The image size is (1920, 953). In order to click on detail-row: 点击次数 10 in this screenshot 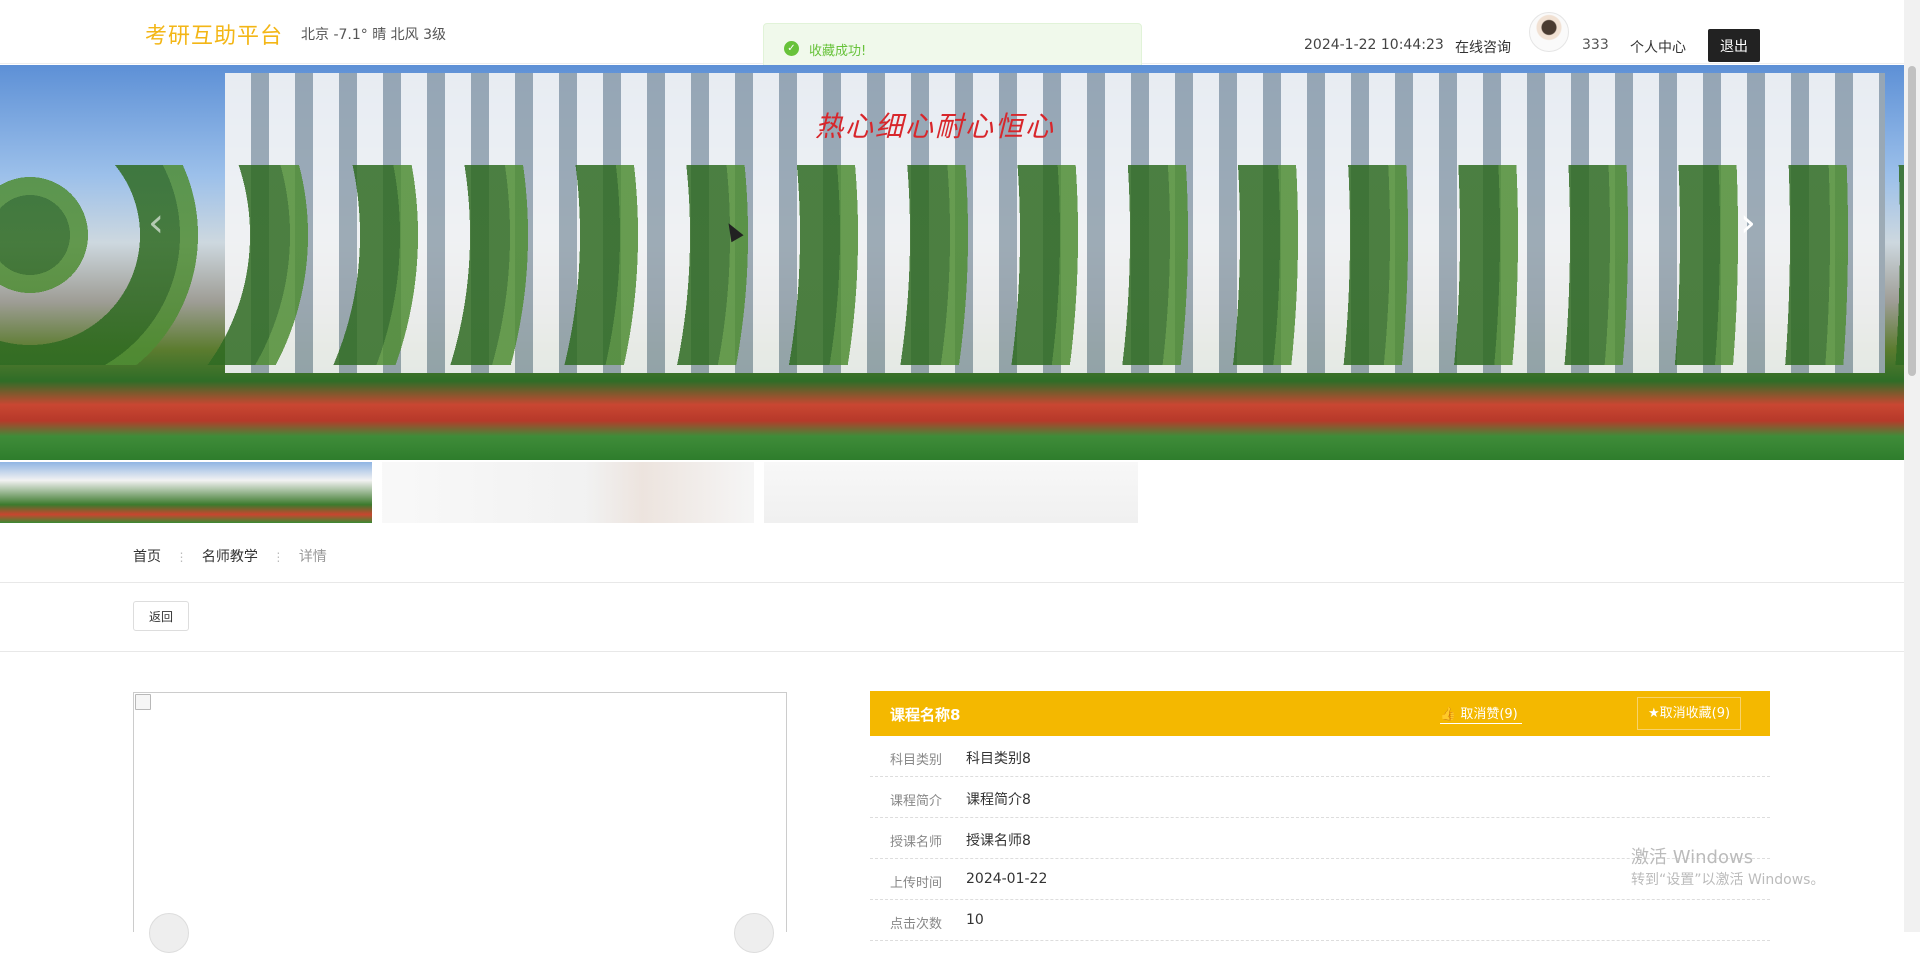, I will do `click(1320, 920)`.